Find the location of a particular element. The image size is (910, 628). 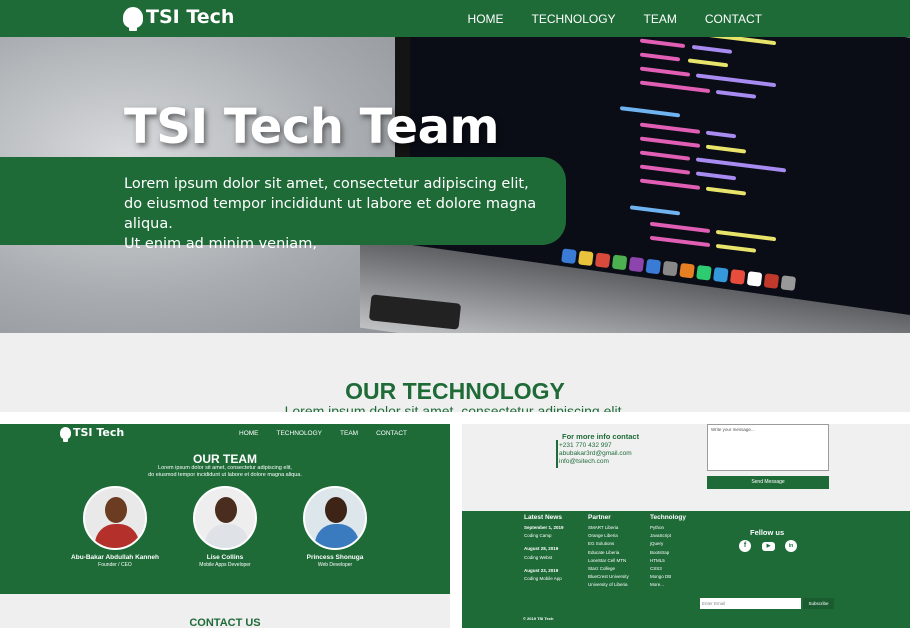

partner-link: SMART Liberia is located at coordinates (608, 528).